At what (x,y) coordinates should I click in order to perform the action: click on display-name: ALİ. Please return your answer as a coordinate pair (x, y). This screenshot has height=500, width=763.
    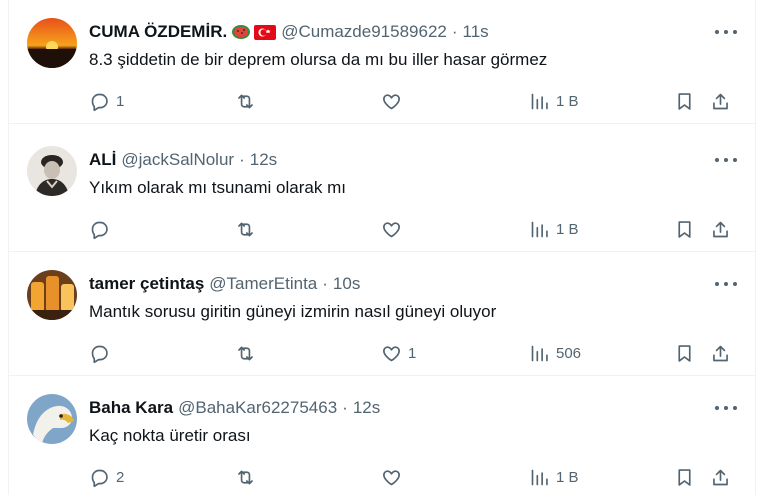
    Looking at the image, I should click on (102, 160).